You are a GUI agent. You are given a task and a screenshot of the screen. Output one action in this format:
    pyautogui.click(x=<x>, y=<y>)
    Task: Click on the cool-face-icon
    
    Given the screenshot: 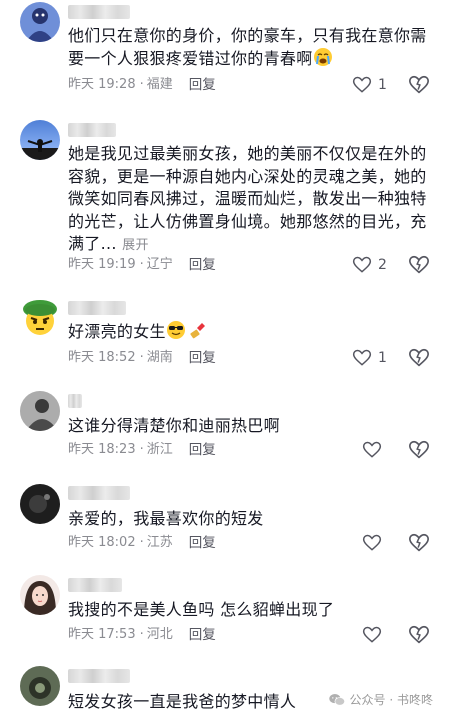 What is the action you would take?
    pyautogui.click(x=176, y=330)
    